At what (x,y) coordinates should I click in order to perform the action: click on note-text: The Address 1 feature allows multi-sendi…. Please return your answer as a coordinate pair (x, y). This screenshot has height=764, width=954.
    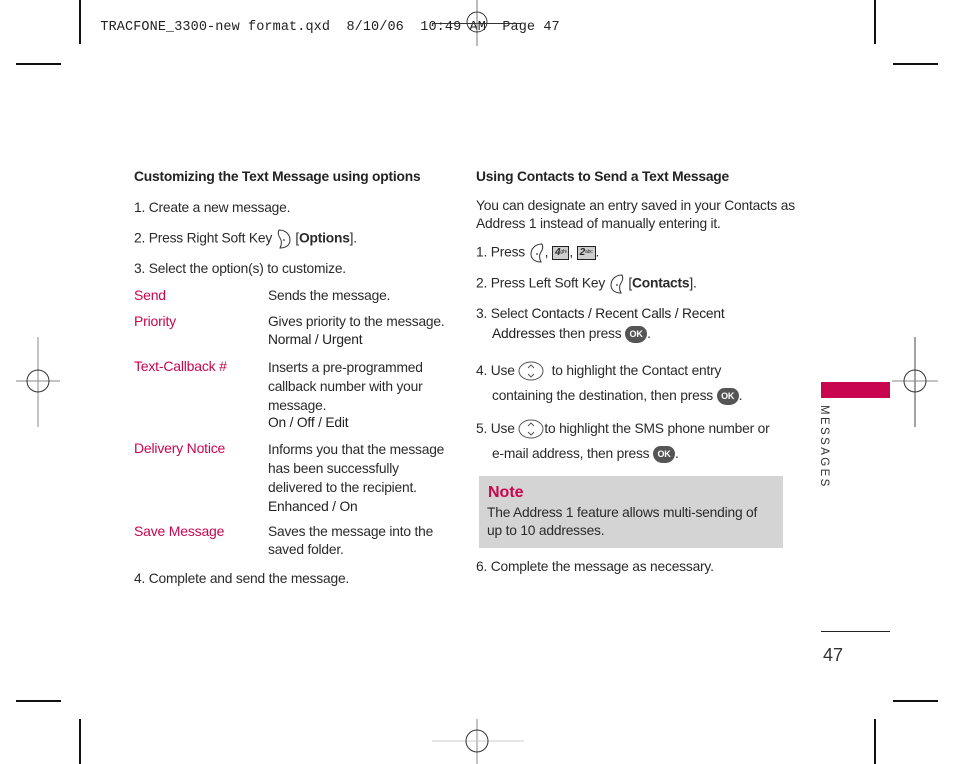
    Looking at the image, I should click on (622, 521).